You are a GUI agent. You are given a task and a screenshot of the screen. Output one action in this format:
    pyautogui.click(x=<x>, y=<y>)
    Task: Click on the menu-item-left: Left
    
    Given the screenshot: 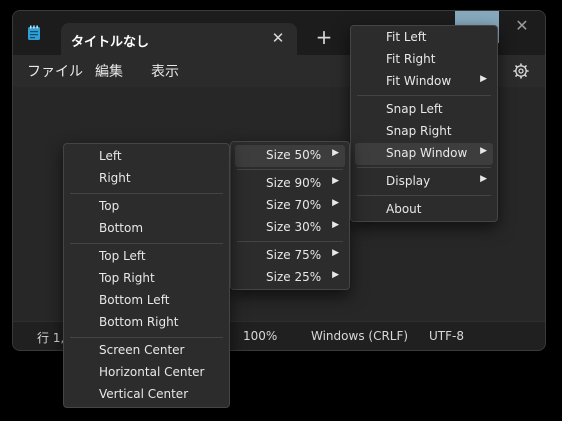 What is the action you would take?
    pyautogui.click(x=146, y=157)
    